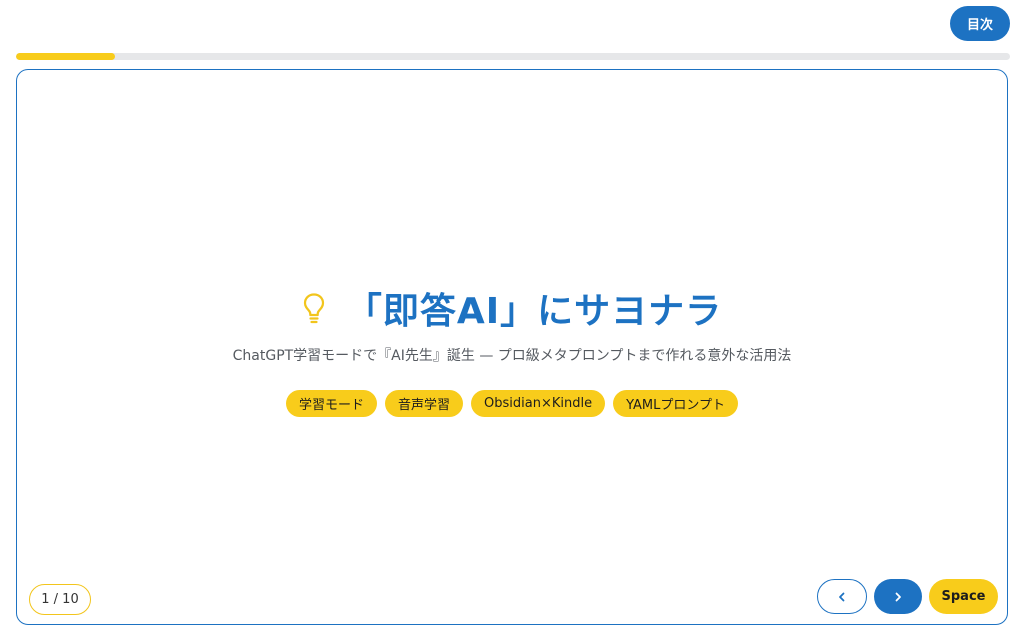 This screenshot has width=1024, height=636. What do you see at coordinates (534, 311) in the screenshot?
I see `slide-title: 「即答AI」にサヨナラ` at bounding box center [534, 311].